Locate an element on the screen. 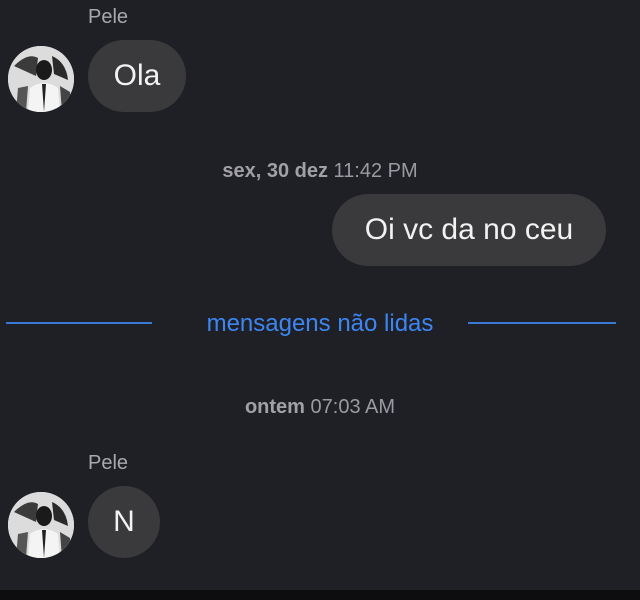  message-timestamp: ontem 07:03 AM is located at coordinates (320, 407).